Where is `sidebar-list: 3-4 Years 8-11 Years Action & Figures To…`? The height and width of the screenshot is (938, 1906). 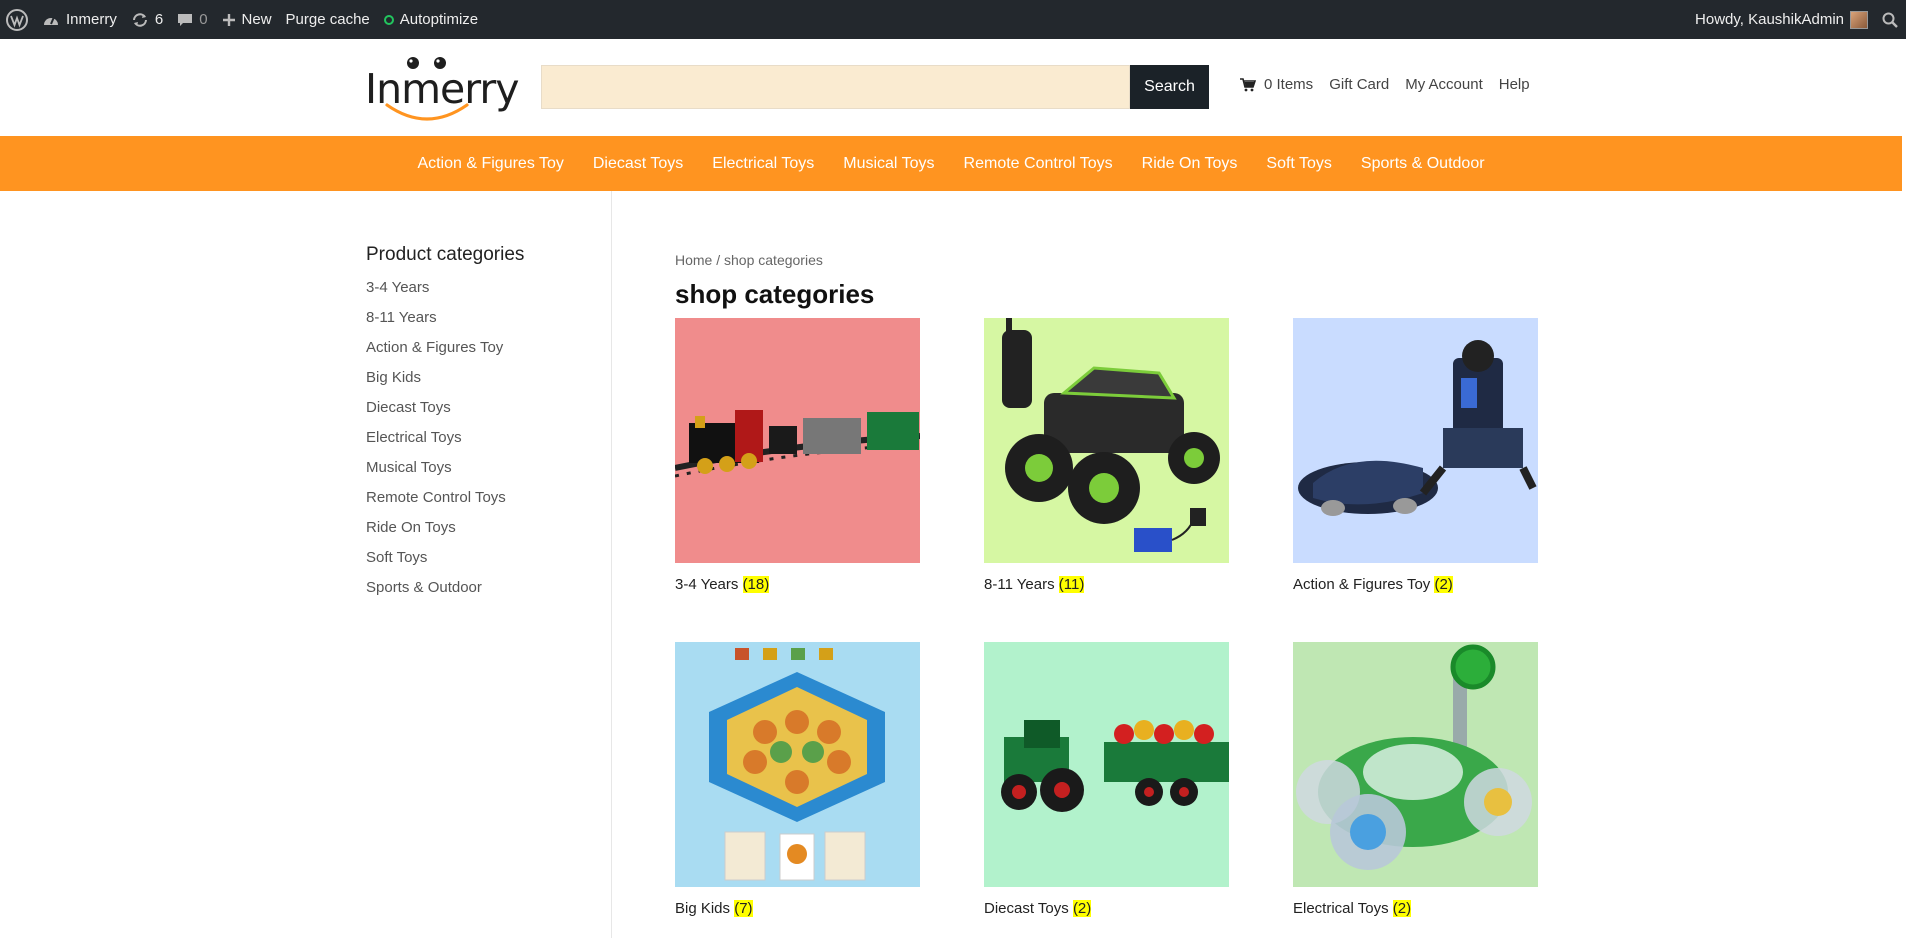 sidebar-list: 3-4 Years 8-11 Years Action & Figures To… is located at coordinates (481, 441).